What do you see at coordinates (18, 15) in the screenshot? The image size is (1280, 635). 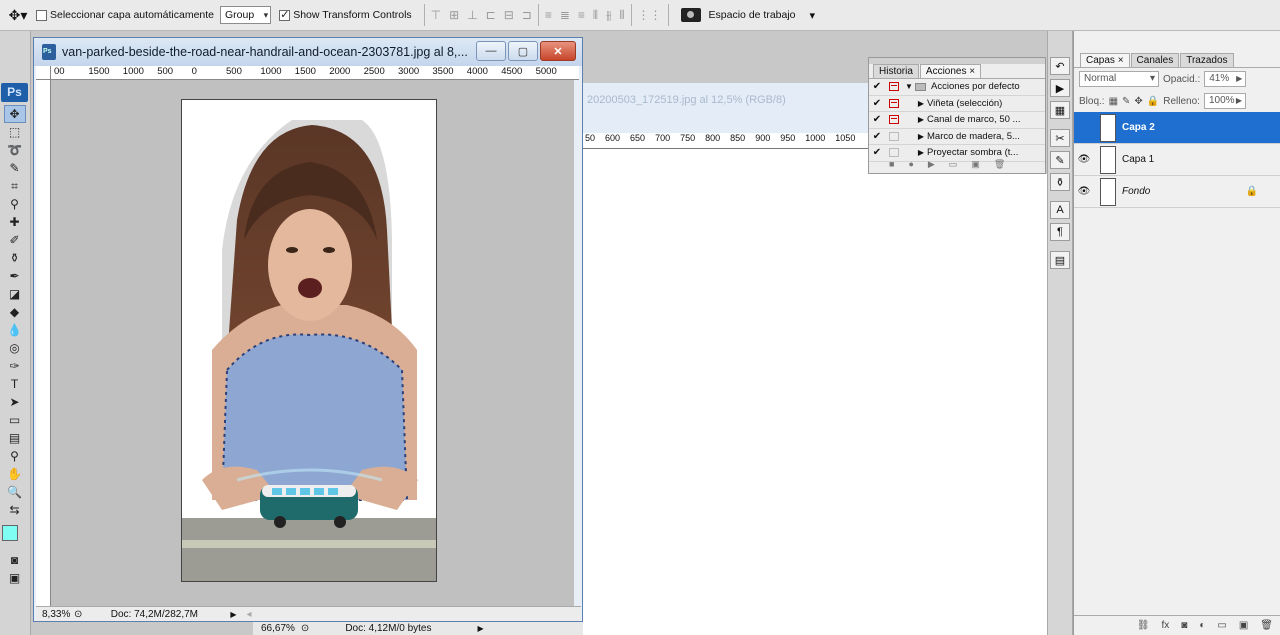 I see `move-tool-preset-picker: ✥▾` at bounding box center [18, 15].